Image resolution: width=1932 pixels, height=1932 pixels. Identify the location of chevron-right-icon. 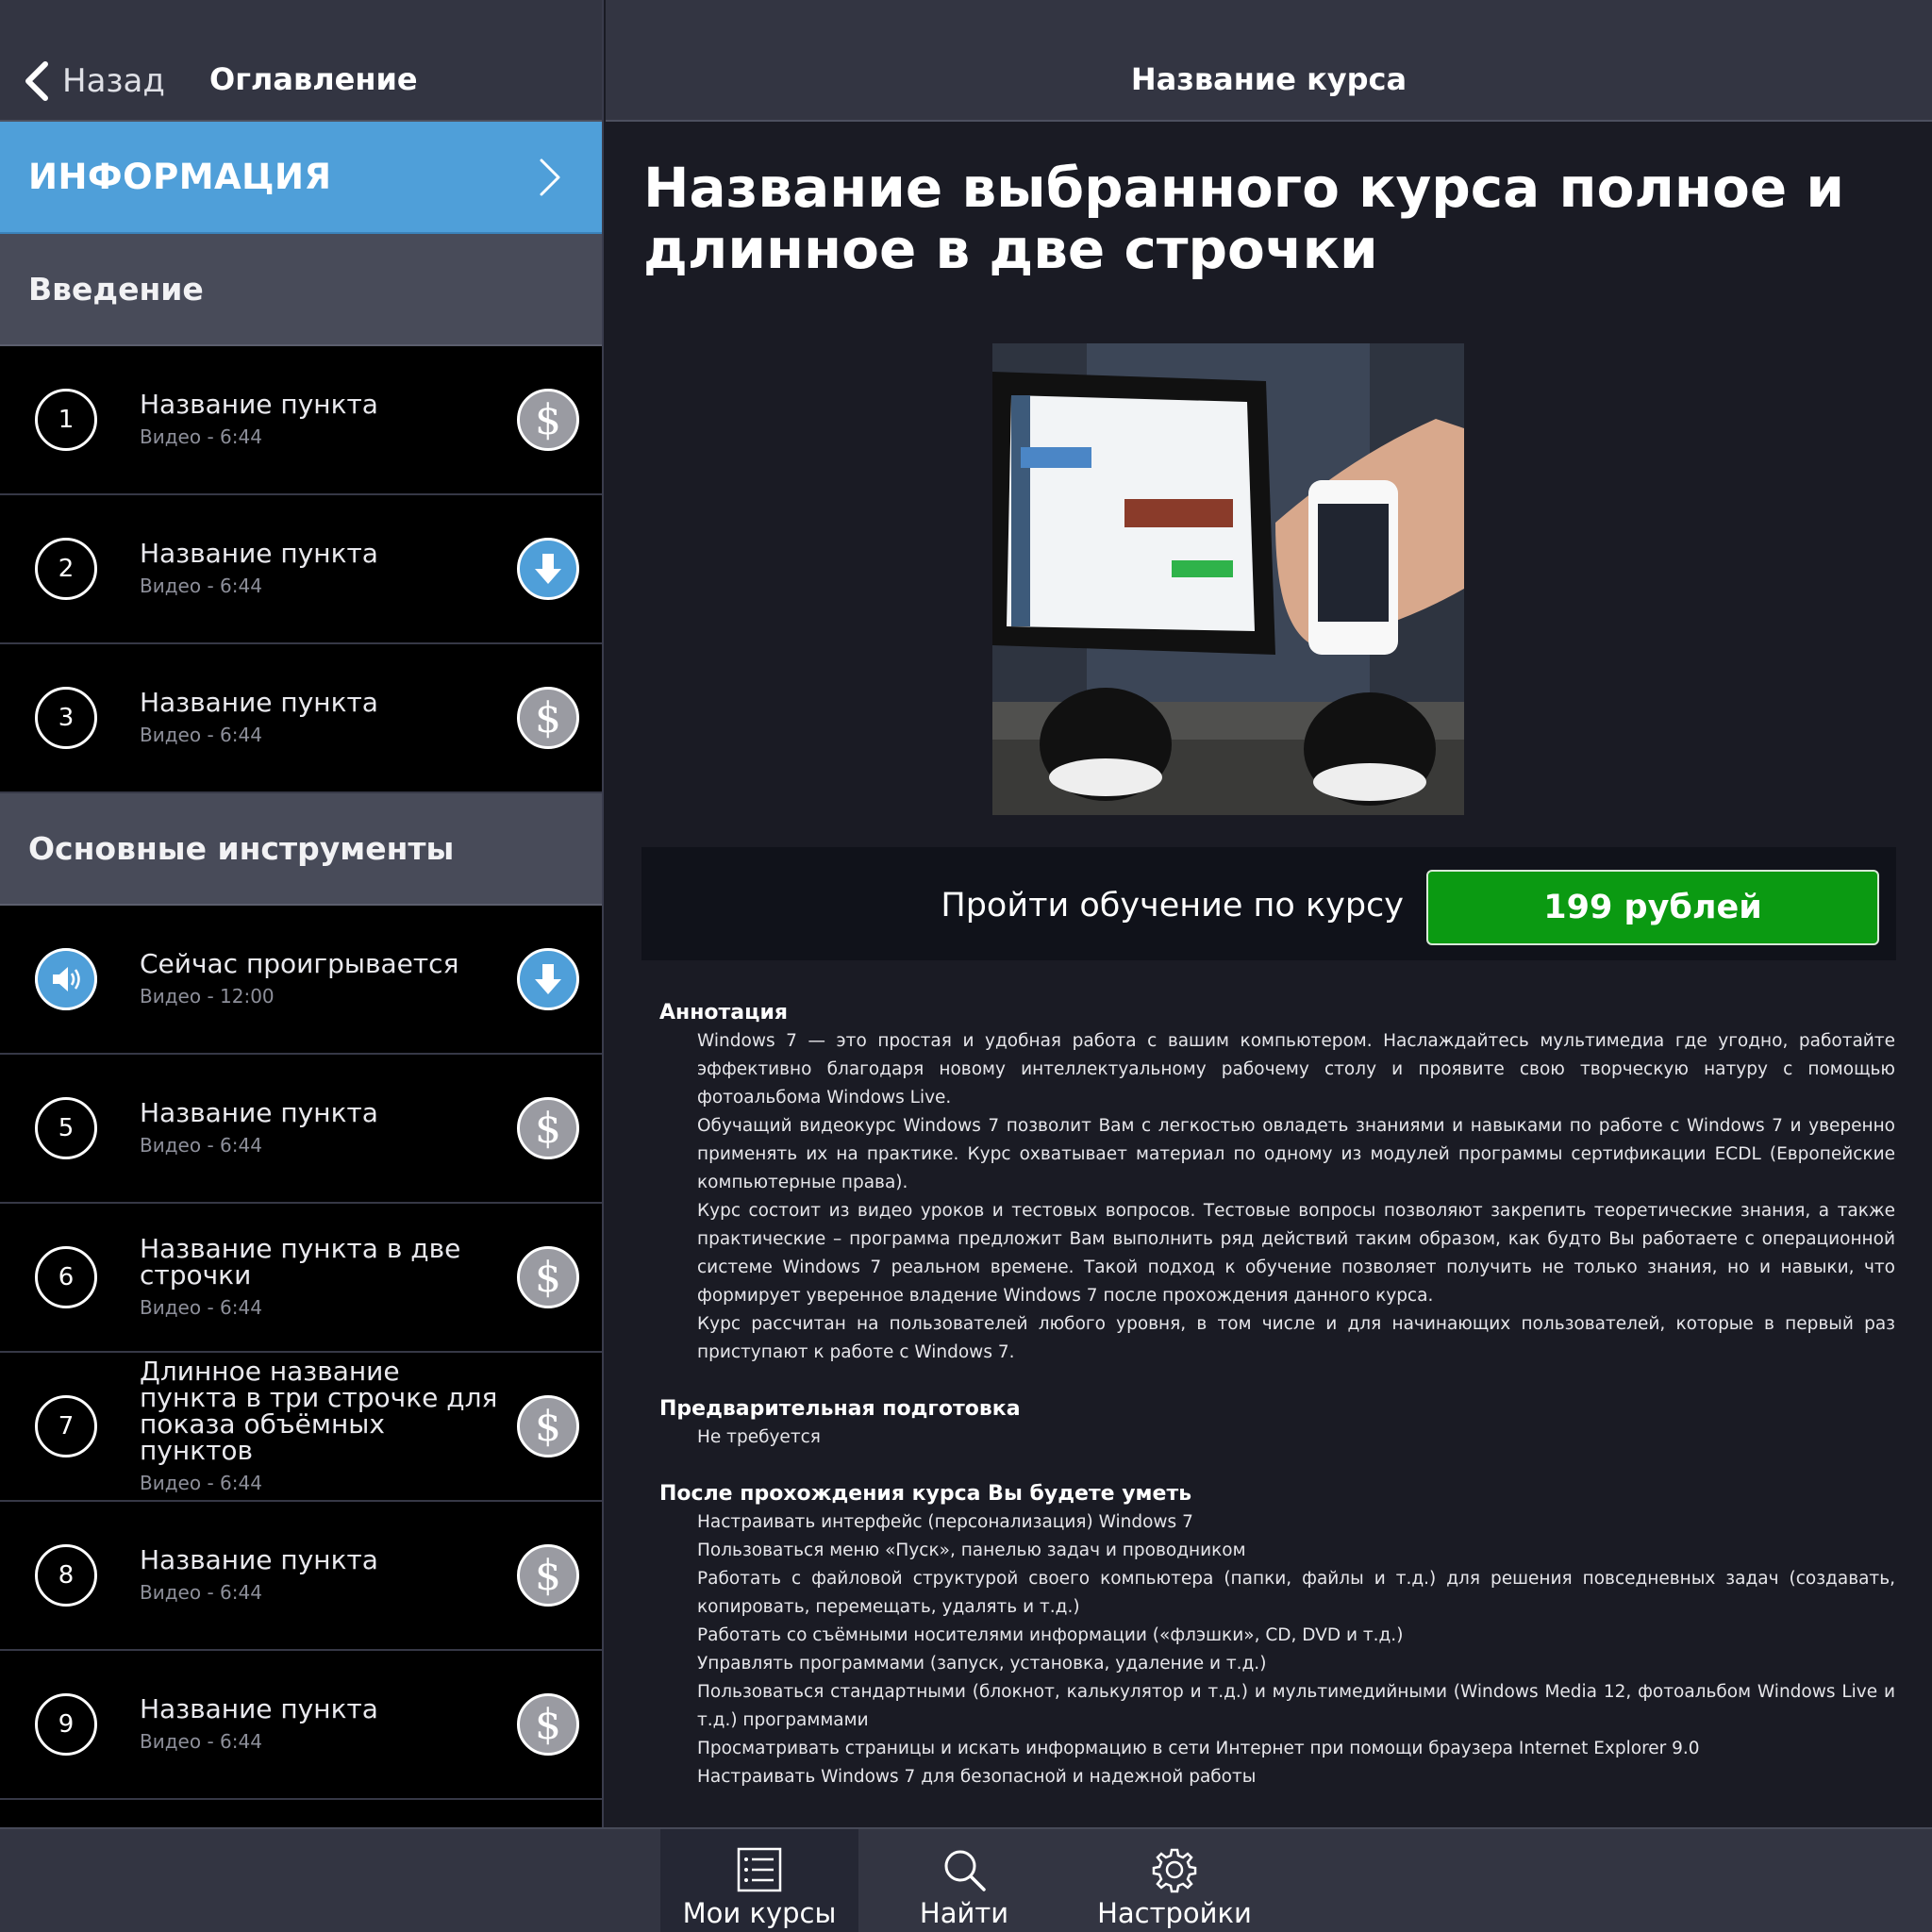
(550, 176).